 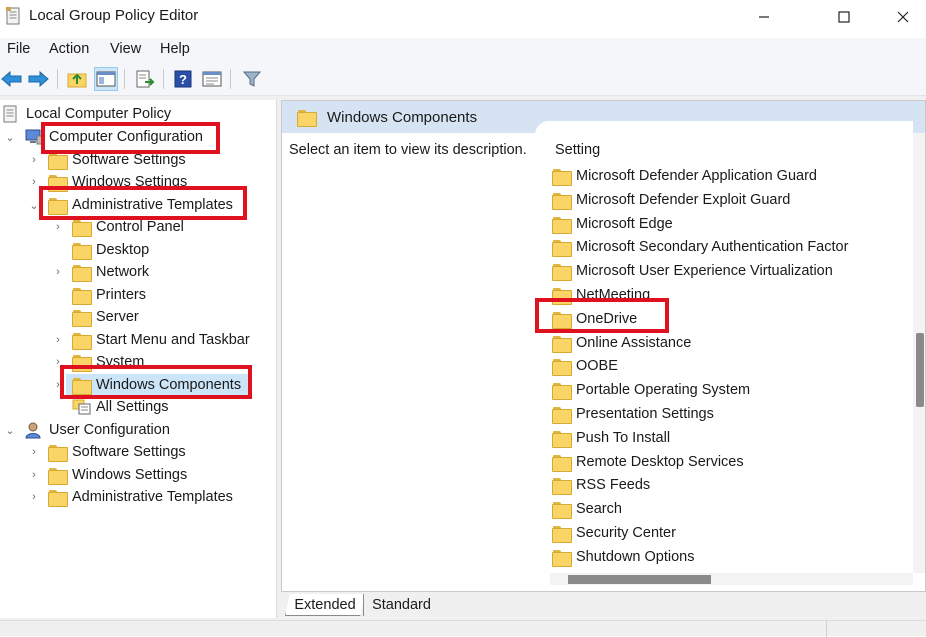 I want to click on horizontal-scrollbar, so click(x=731, y=579).